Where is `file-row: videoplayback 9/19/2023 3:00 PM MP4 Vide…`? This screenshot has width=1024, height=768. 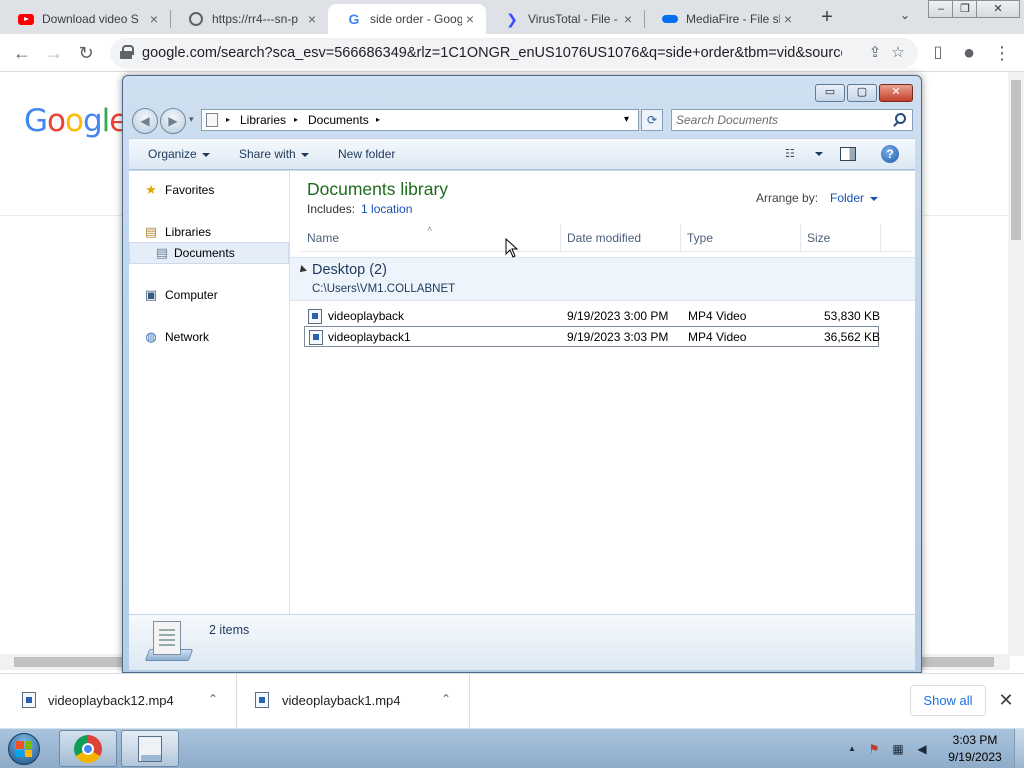
file-row: videoplayback 9/19/2023 3:00 PM MP4 Vide… is located at coordinates (592, 316).